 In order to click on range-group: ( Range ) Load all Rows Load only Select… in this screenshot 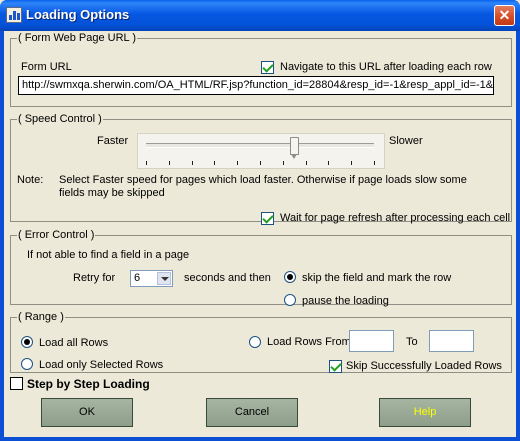, I will do `click(261, 342)`.